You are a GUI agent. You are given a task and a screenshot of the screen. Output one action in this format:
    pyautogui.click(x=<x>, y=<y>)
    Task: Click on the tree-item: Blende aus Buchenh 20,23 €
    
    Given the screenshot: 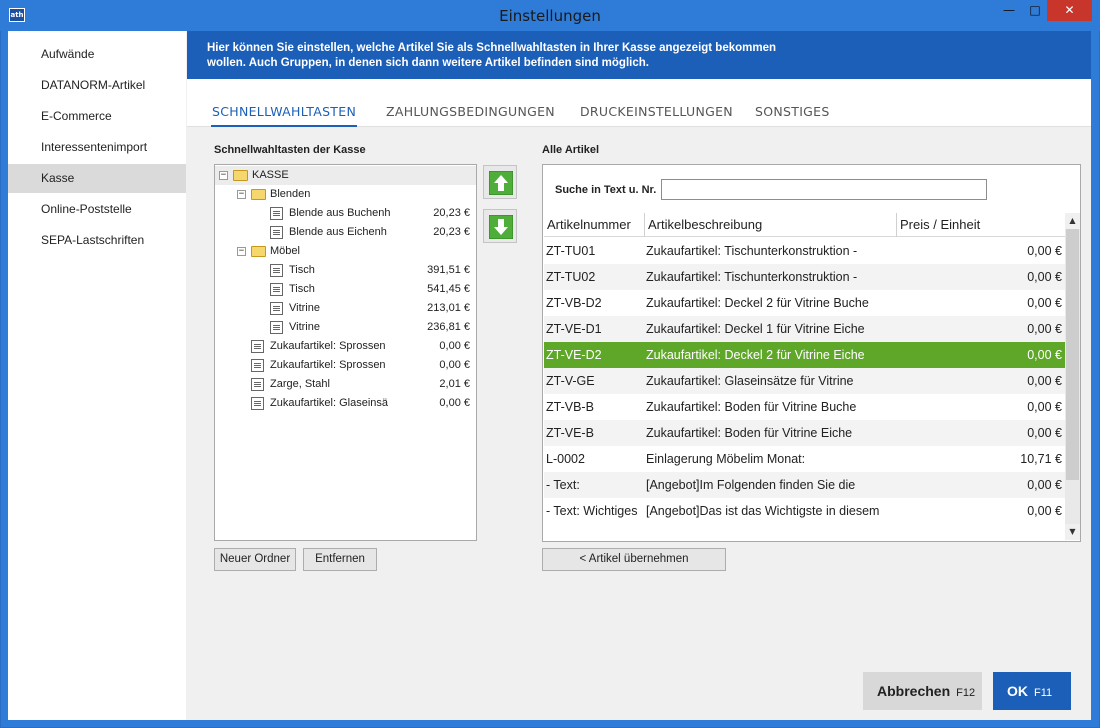 What is the action you would take?
    pyautogui.click(x=345, y=213)
    